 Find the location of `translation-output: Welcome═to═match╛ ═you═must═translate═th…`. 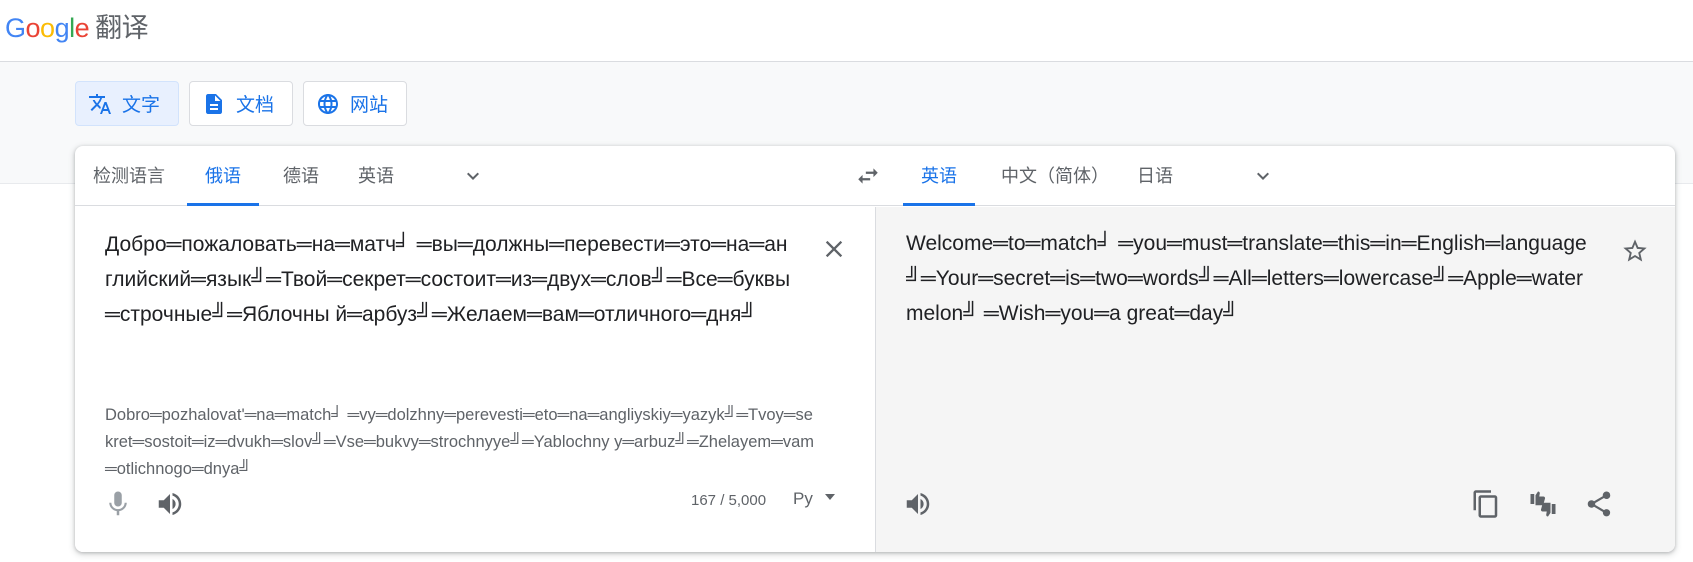

translation-output: Welcome═to═match╛ ═you═must═translate═th… is located at coordinates (1246, 278).